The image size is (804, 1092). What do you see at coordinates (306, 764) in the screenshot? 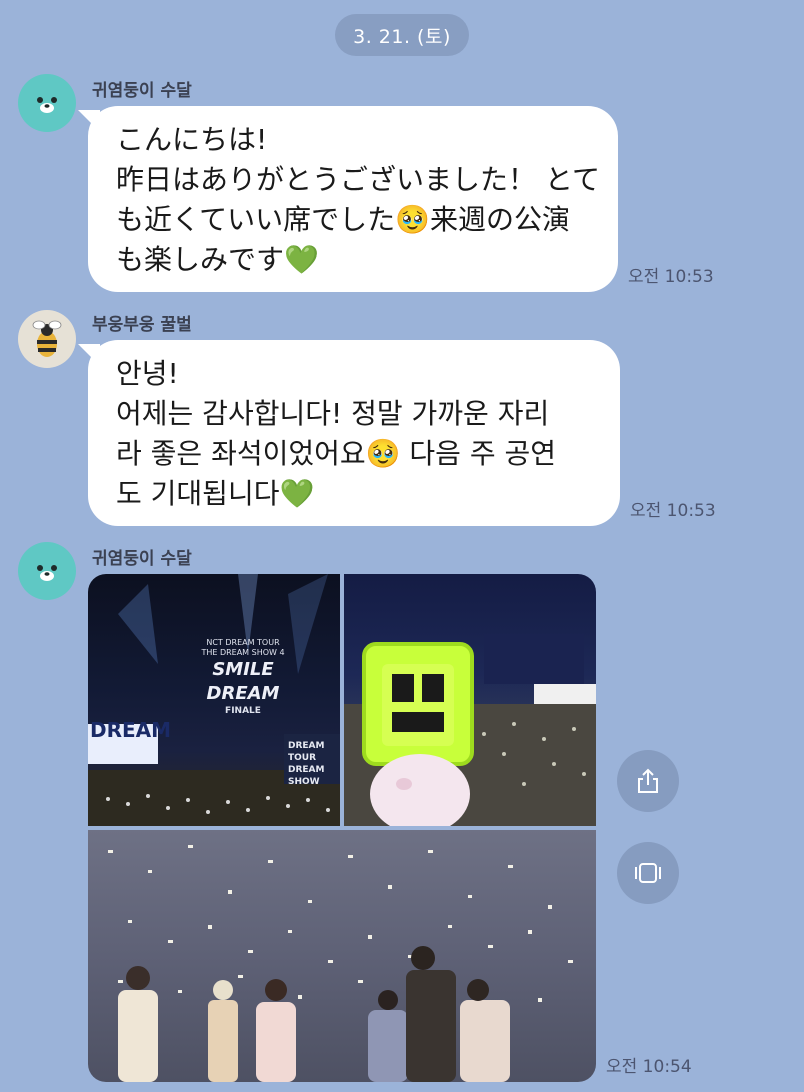
I see `side-screen-text: DREAM TOUR DREAM SHOW` at bounding box center [306, 764].